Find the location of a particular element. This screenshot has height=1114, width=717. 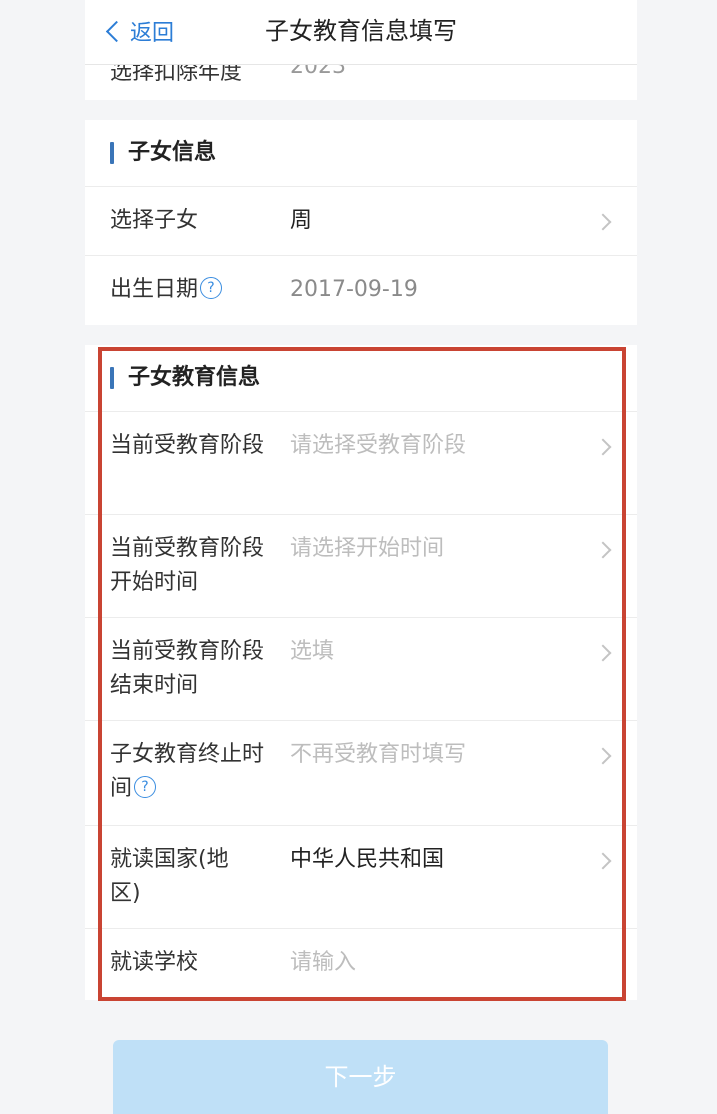

birth-date-row: 出生日期? 2017-09-19 is located at coordinates (361, 291).